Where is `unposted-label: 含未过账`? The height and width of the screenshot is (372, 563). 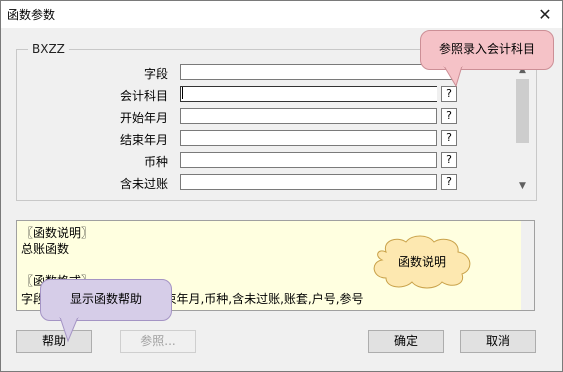
unposted-label: 含未过账 is located at coordinates (143, 184).